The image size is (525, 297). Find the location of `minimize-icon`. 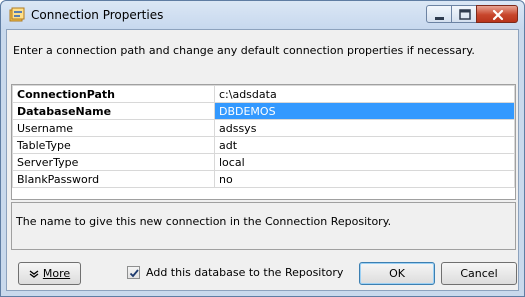

minimize-icon is located at coordinates (439, 18).